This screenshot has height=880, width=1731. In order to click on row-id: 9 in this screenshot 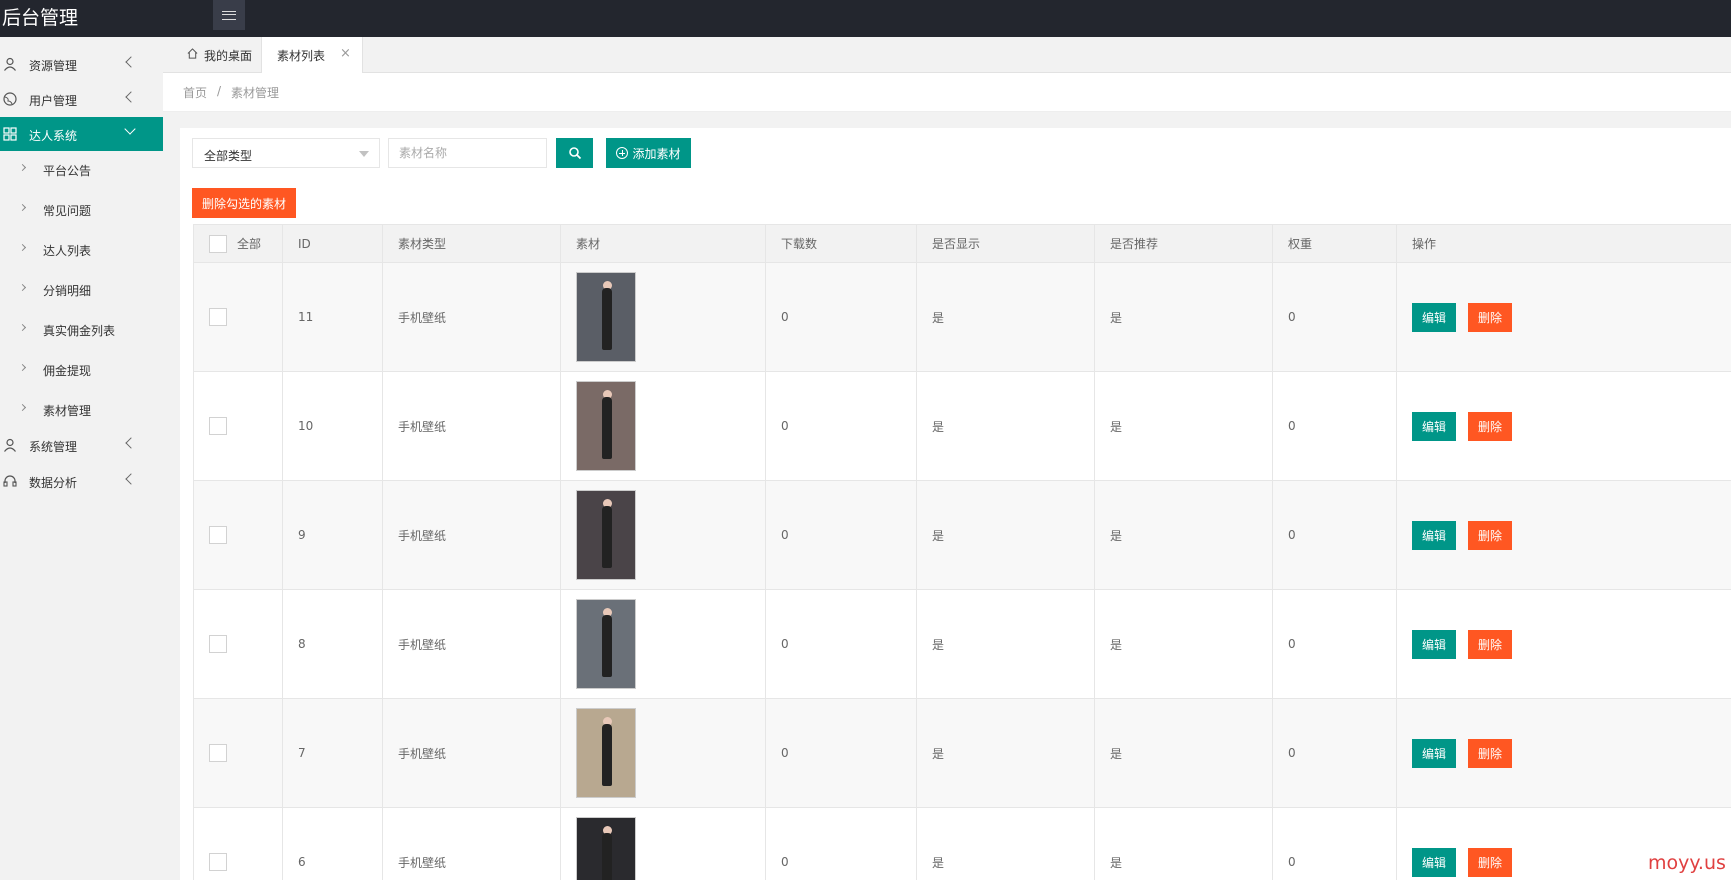, I will do `click(332, 535)`.